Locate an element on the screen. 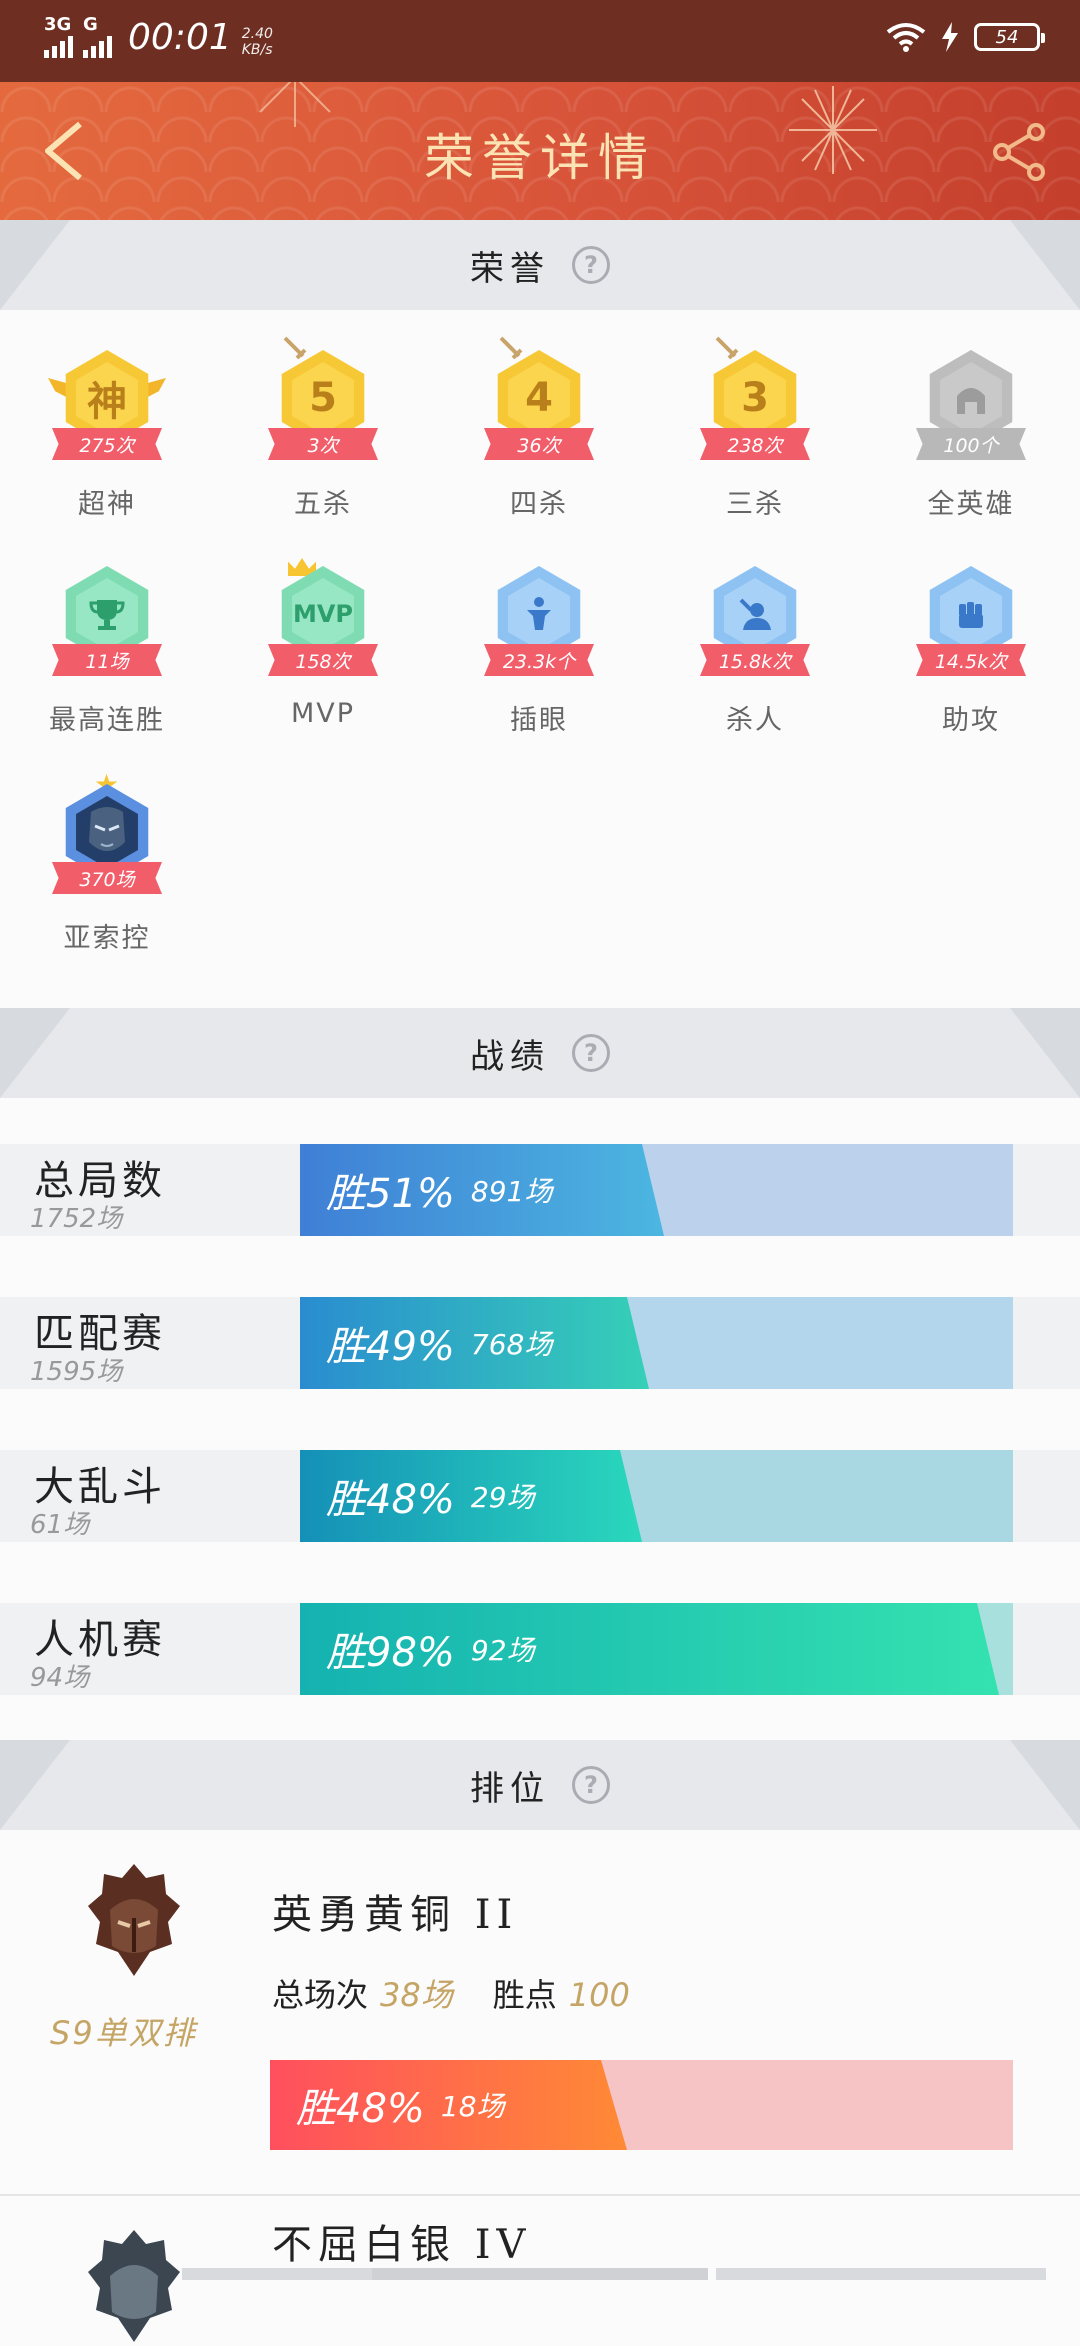  honor-count: 275次 is located at coordinates (107, 444).